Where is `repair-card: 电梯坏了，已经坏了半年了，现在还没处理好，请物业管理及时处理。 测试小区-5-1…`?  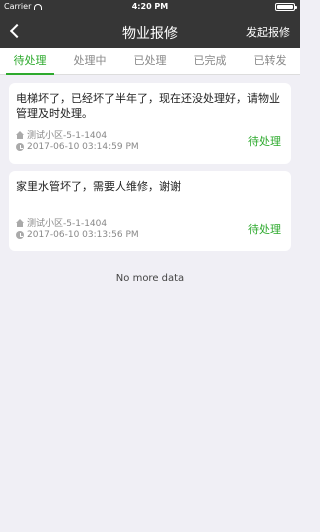 repair-card: 电梯坏了，已经坏了半年了，现在还没处理好，请物业管理及时处理。 测试小区-5-1… is located at coordinates (150, 123).